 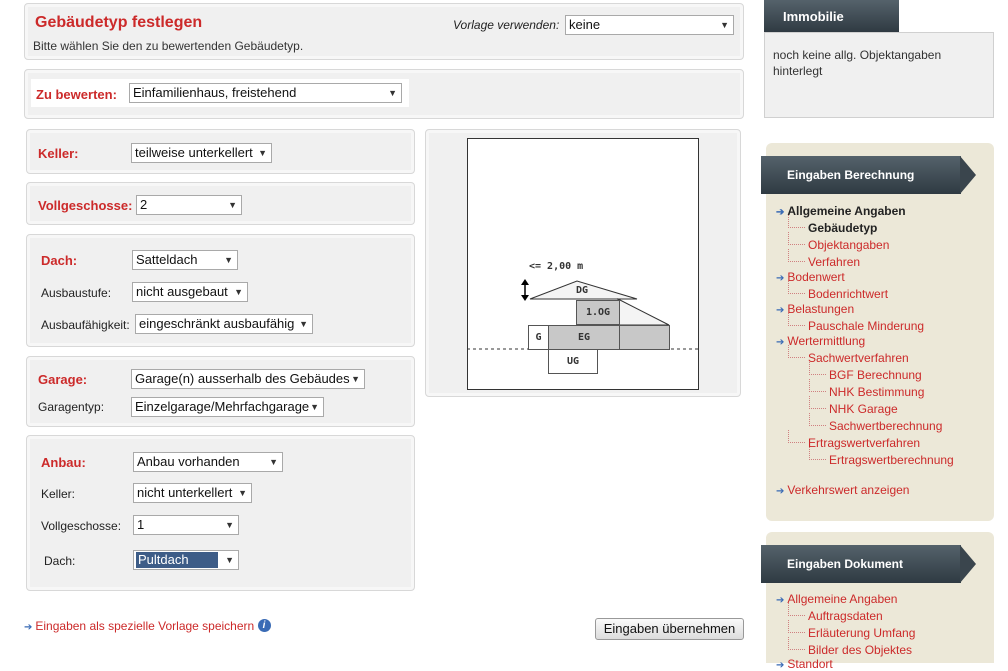 I want to click on vollgeschosse-value: 2, so click(x=144, y=204).